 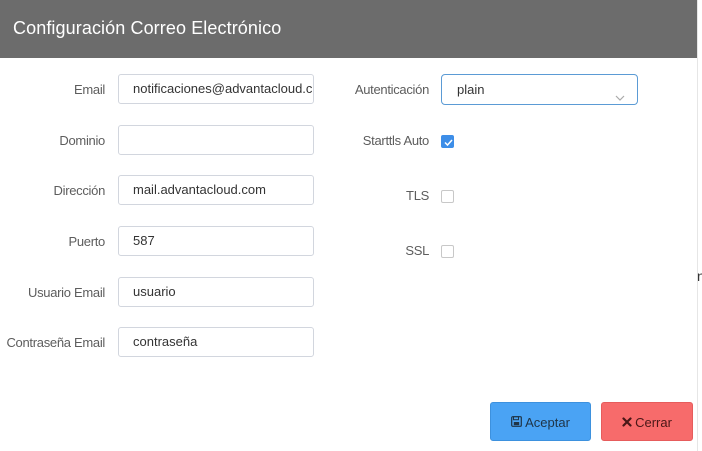 I want to click on dialog-header: Configuración Correo Electrónico, so click(x=348, y=29).